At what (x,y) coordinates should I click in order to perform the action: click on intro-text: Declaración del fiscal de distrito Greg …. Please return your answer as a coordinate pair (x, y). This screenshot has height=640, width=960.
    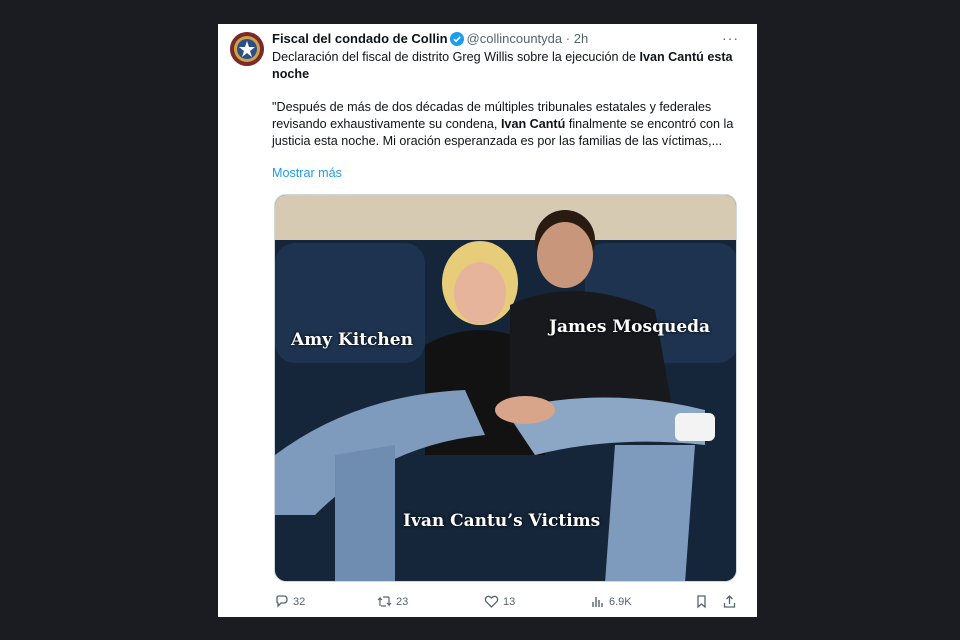
    Looking at the image, I should click on (456, 57).